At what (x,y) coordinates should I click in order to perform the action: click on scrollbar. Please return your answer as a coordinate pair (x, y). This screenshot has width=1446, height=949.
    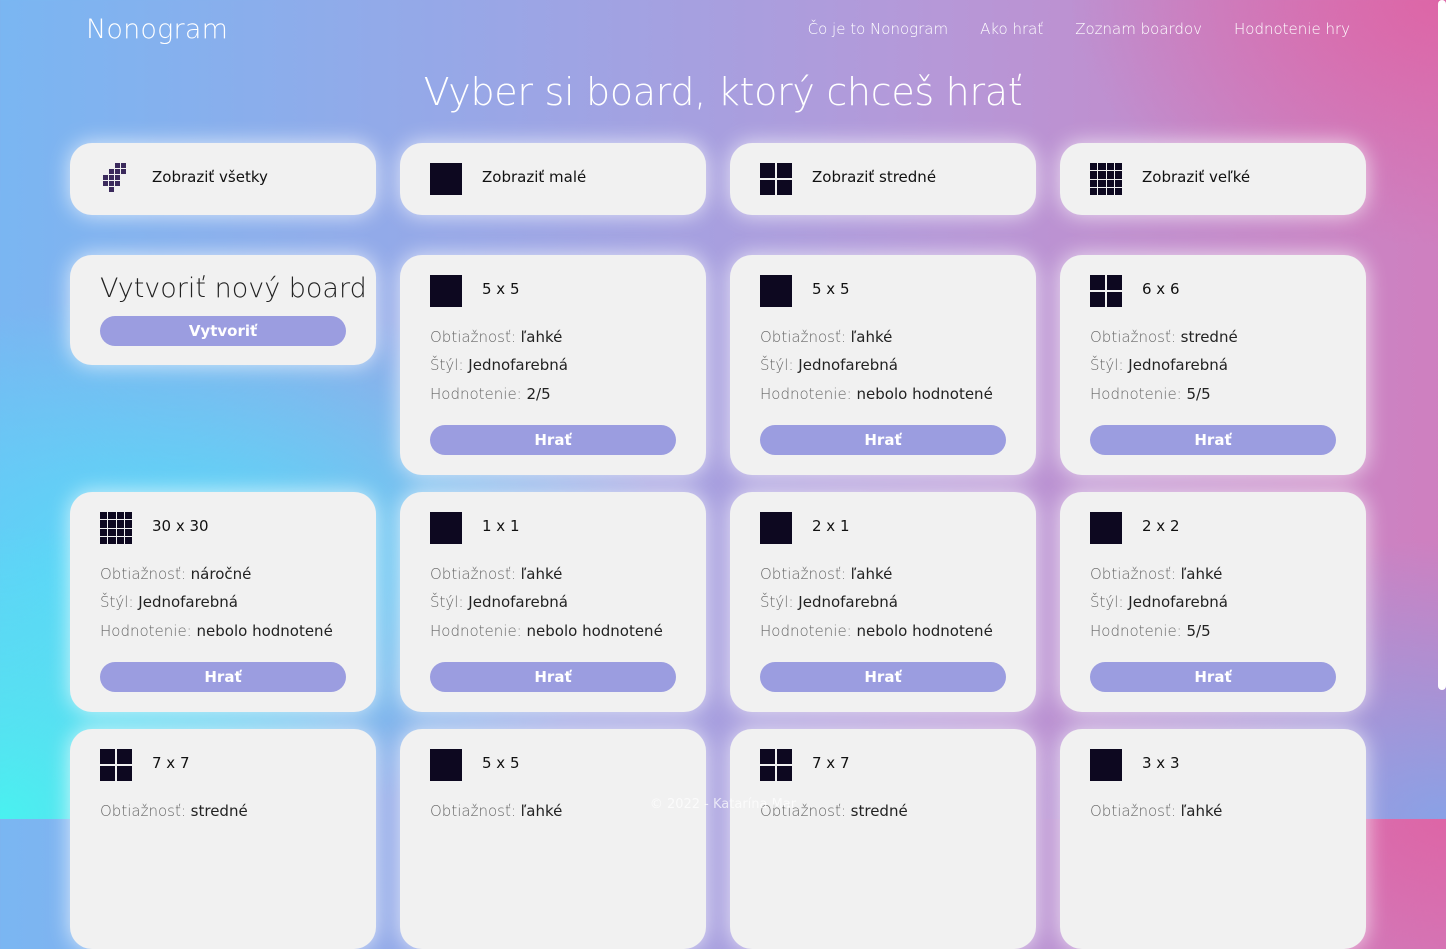
    Looking at the image, I should click on (1442, 345).